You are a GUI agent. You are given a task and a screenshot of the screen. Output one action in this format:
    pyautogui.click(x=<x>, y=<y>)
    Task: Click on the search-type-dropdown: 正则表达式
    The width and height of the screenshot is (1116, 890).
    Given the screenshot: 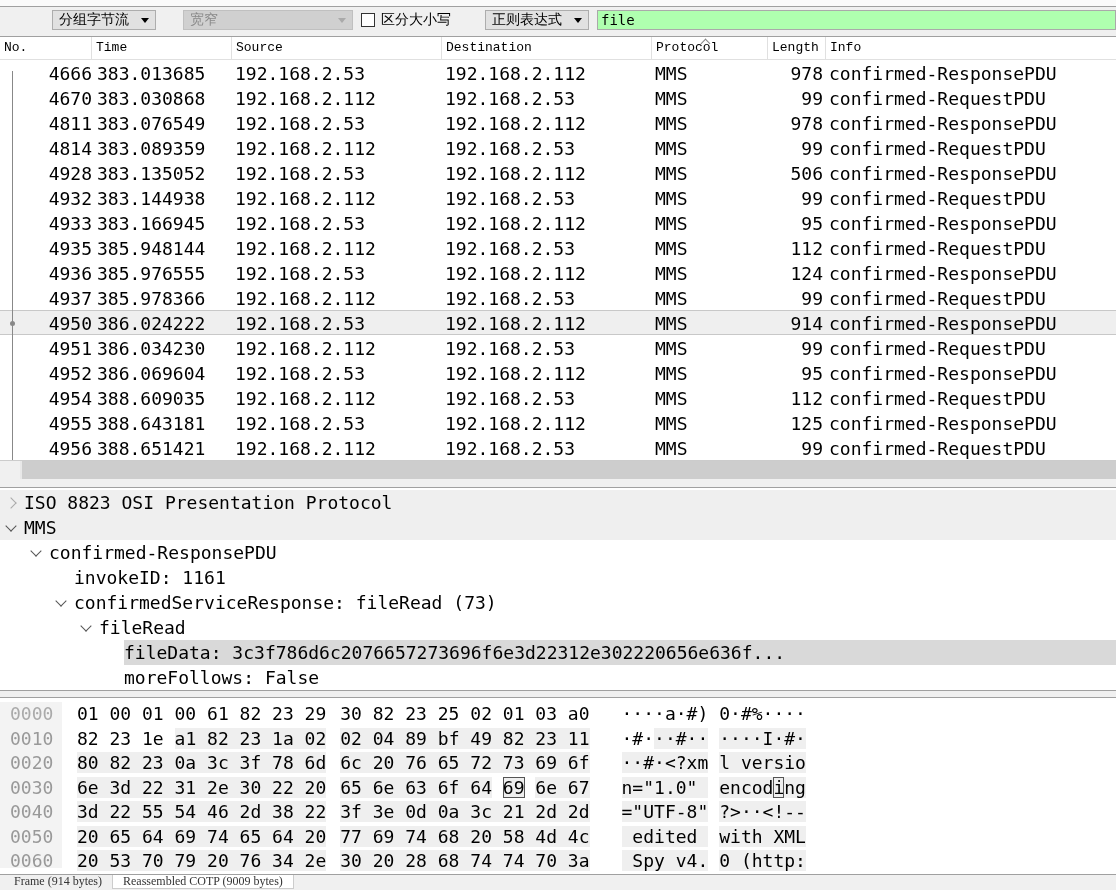 What is the action you would take?
    pyautogui.click(x=537, y=20)
    